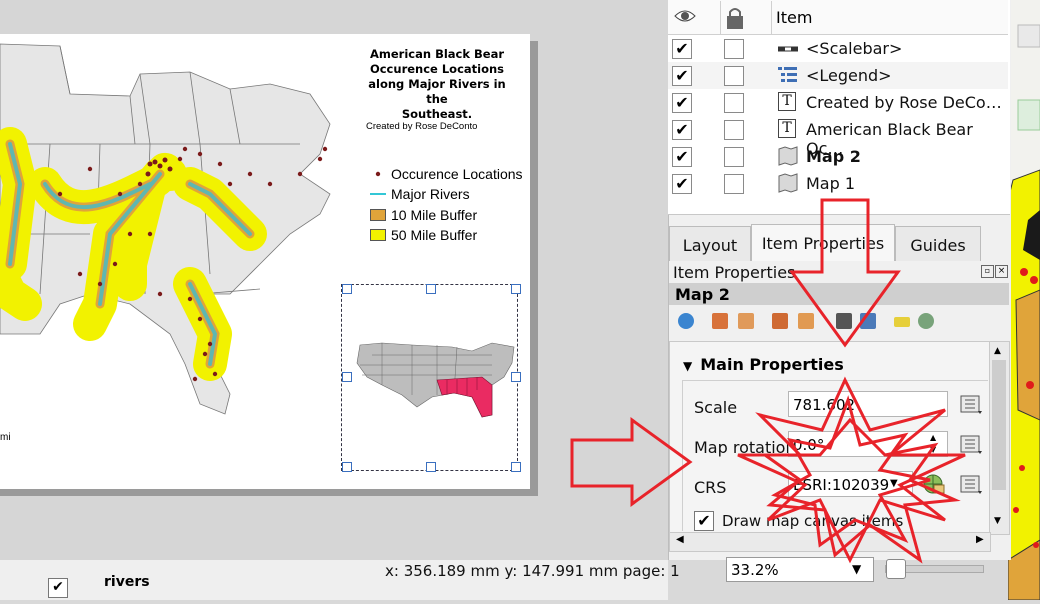 The width and height of the screenshot is (1040, 604). I want to click on move-content-icon, so click(868, 321).